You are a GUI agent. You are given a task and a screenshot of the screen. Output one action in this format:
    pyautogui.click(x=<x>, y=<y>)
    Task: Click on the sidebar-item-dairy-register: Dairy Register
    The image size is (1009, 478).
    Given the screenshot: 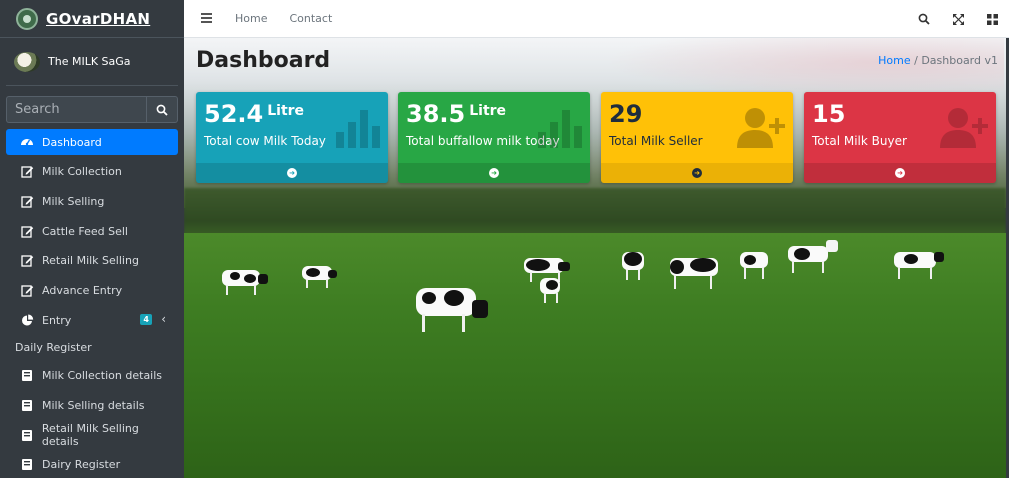 What is the action you would take?
    pyautogui.click(x=92, y=465)
    